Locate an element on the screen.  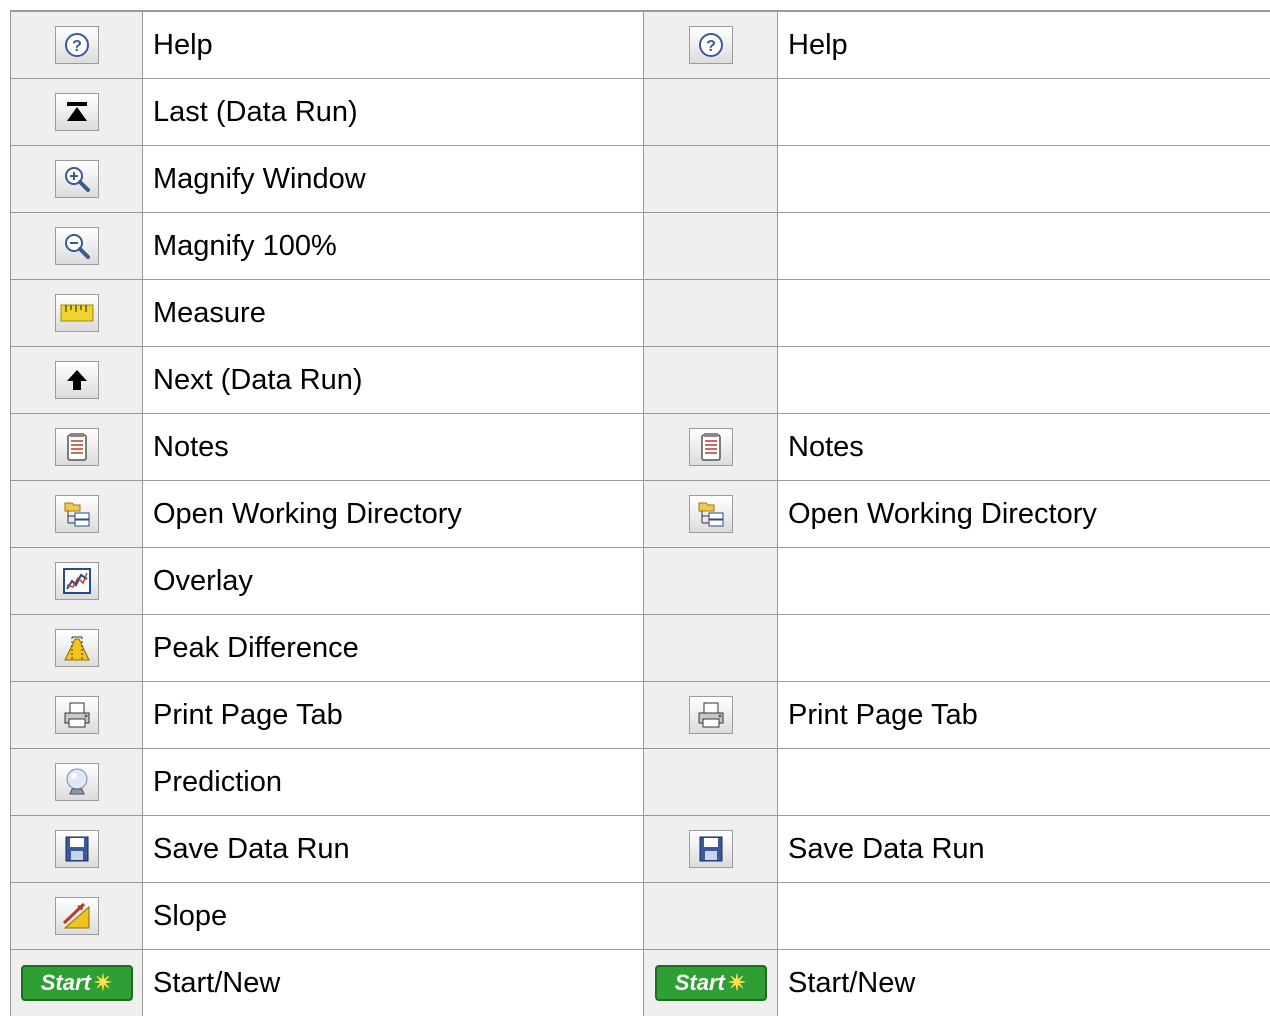
peak-difference-icon is located at coordinates (77, 648).